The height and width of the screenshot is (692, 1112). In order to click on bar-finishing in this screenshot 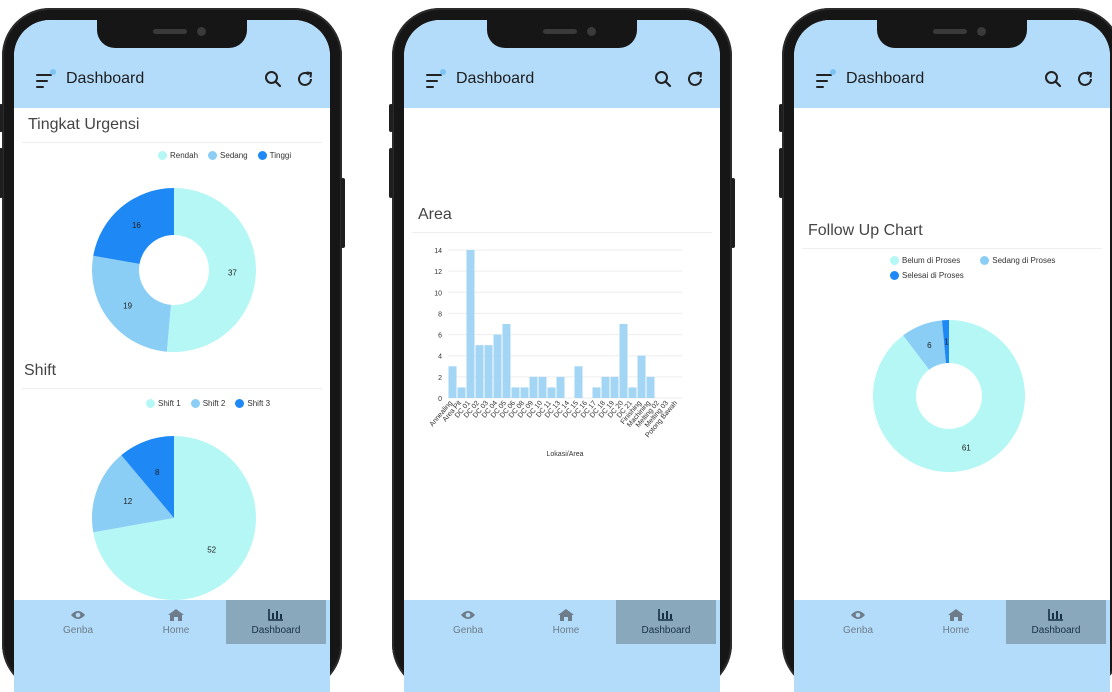, I will do `click(641, 376)`.